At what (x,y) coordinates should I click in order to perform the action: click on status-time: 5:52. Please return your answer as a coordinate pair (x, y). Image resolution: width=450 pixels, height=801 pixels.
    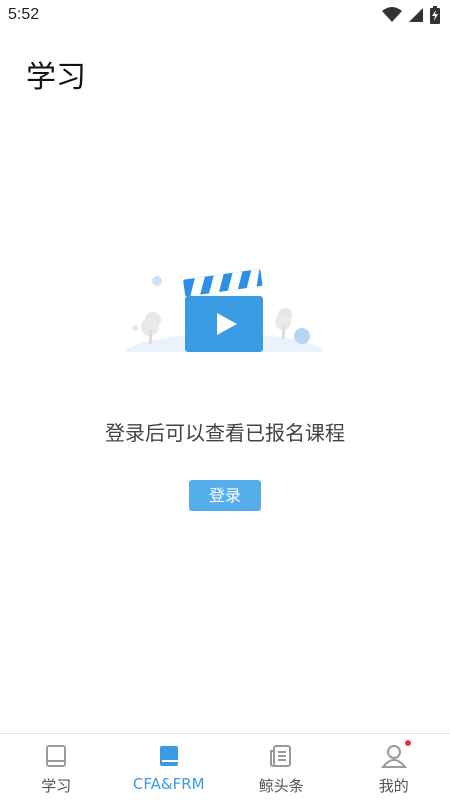
    Looking at the image, I should click on (23, 15).